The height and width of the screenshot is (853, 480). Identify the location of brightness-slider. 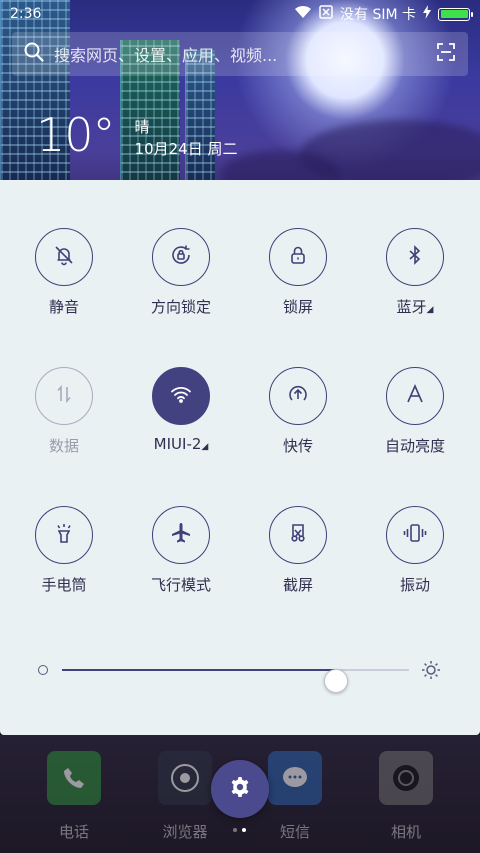
(240, 675).